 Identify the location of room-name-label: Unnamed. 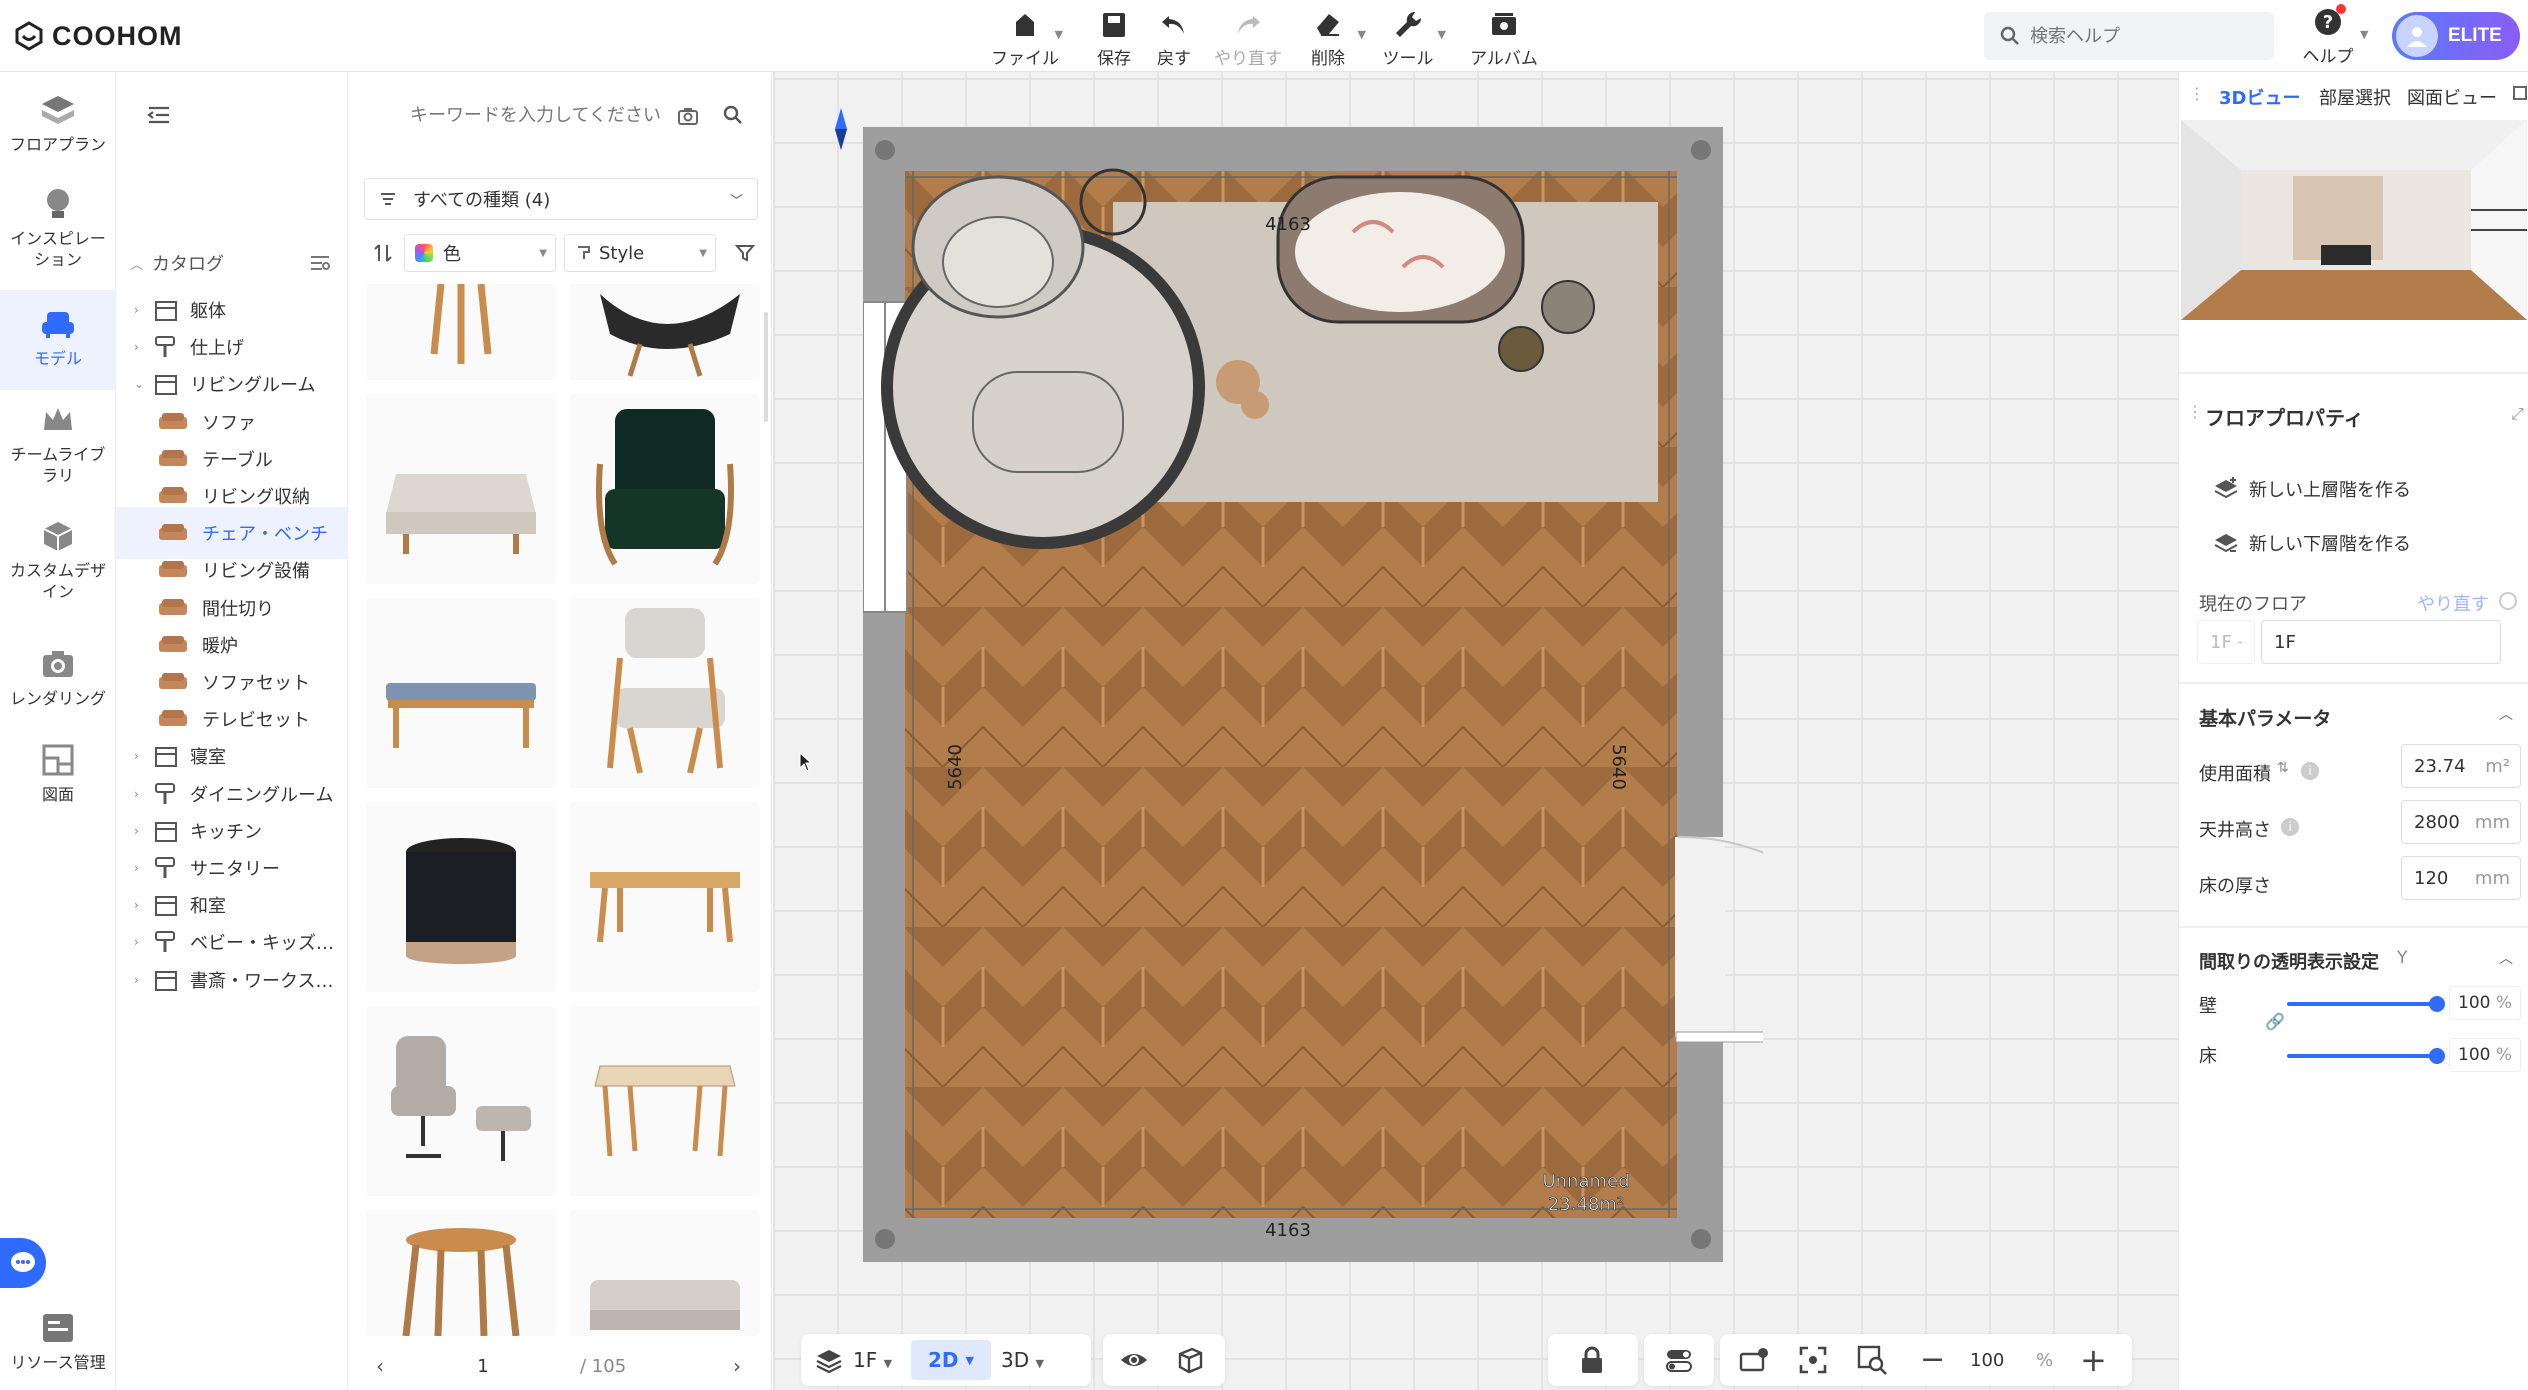
(1585, 1181).